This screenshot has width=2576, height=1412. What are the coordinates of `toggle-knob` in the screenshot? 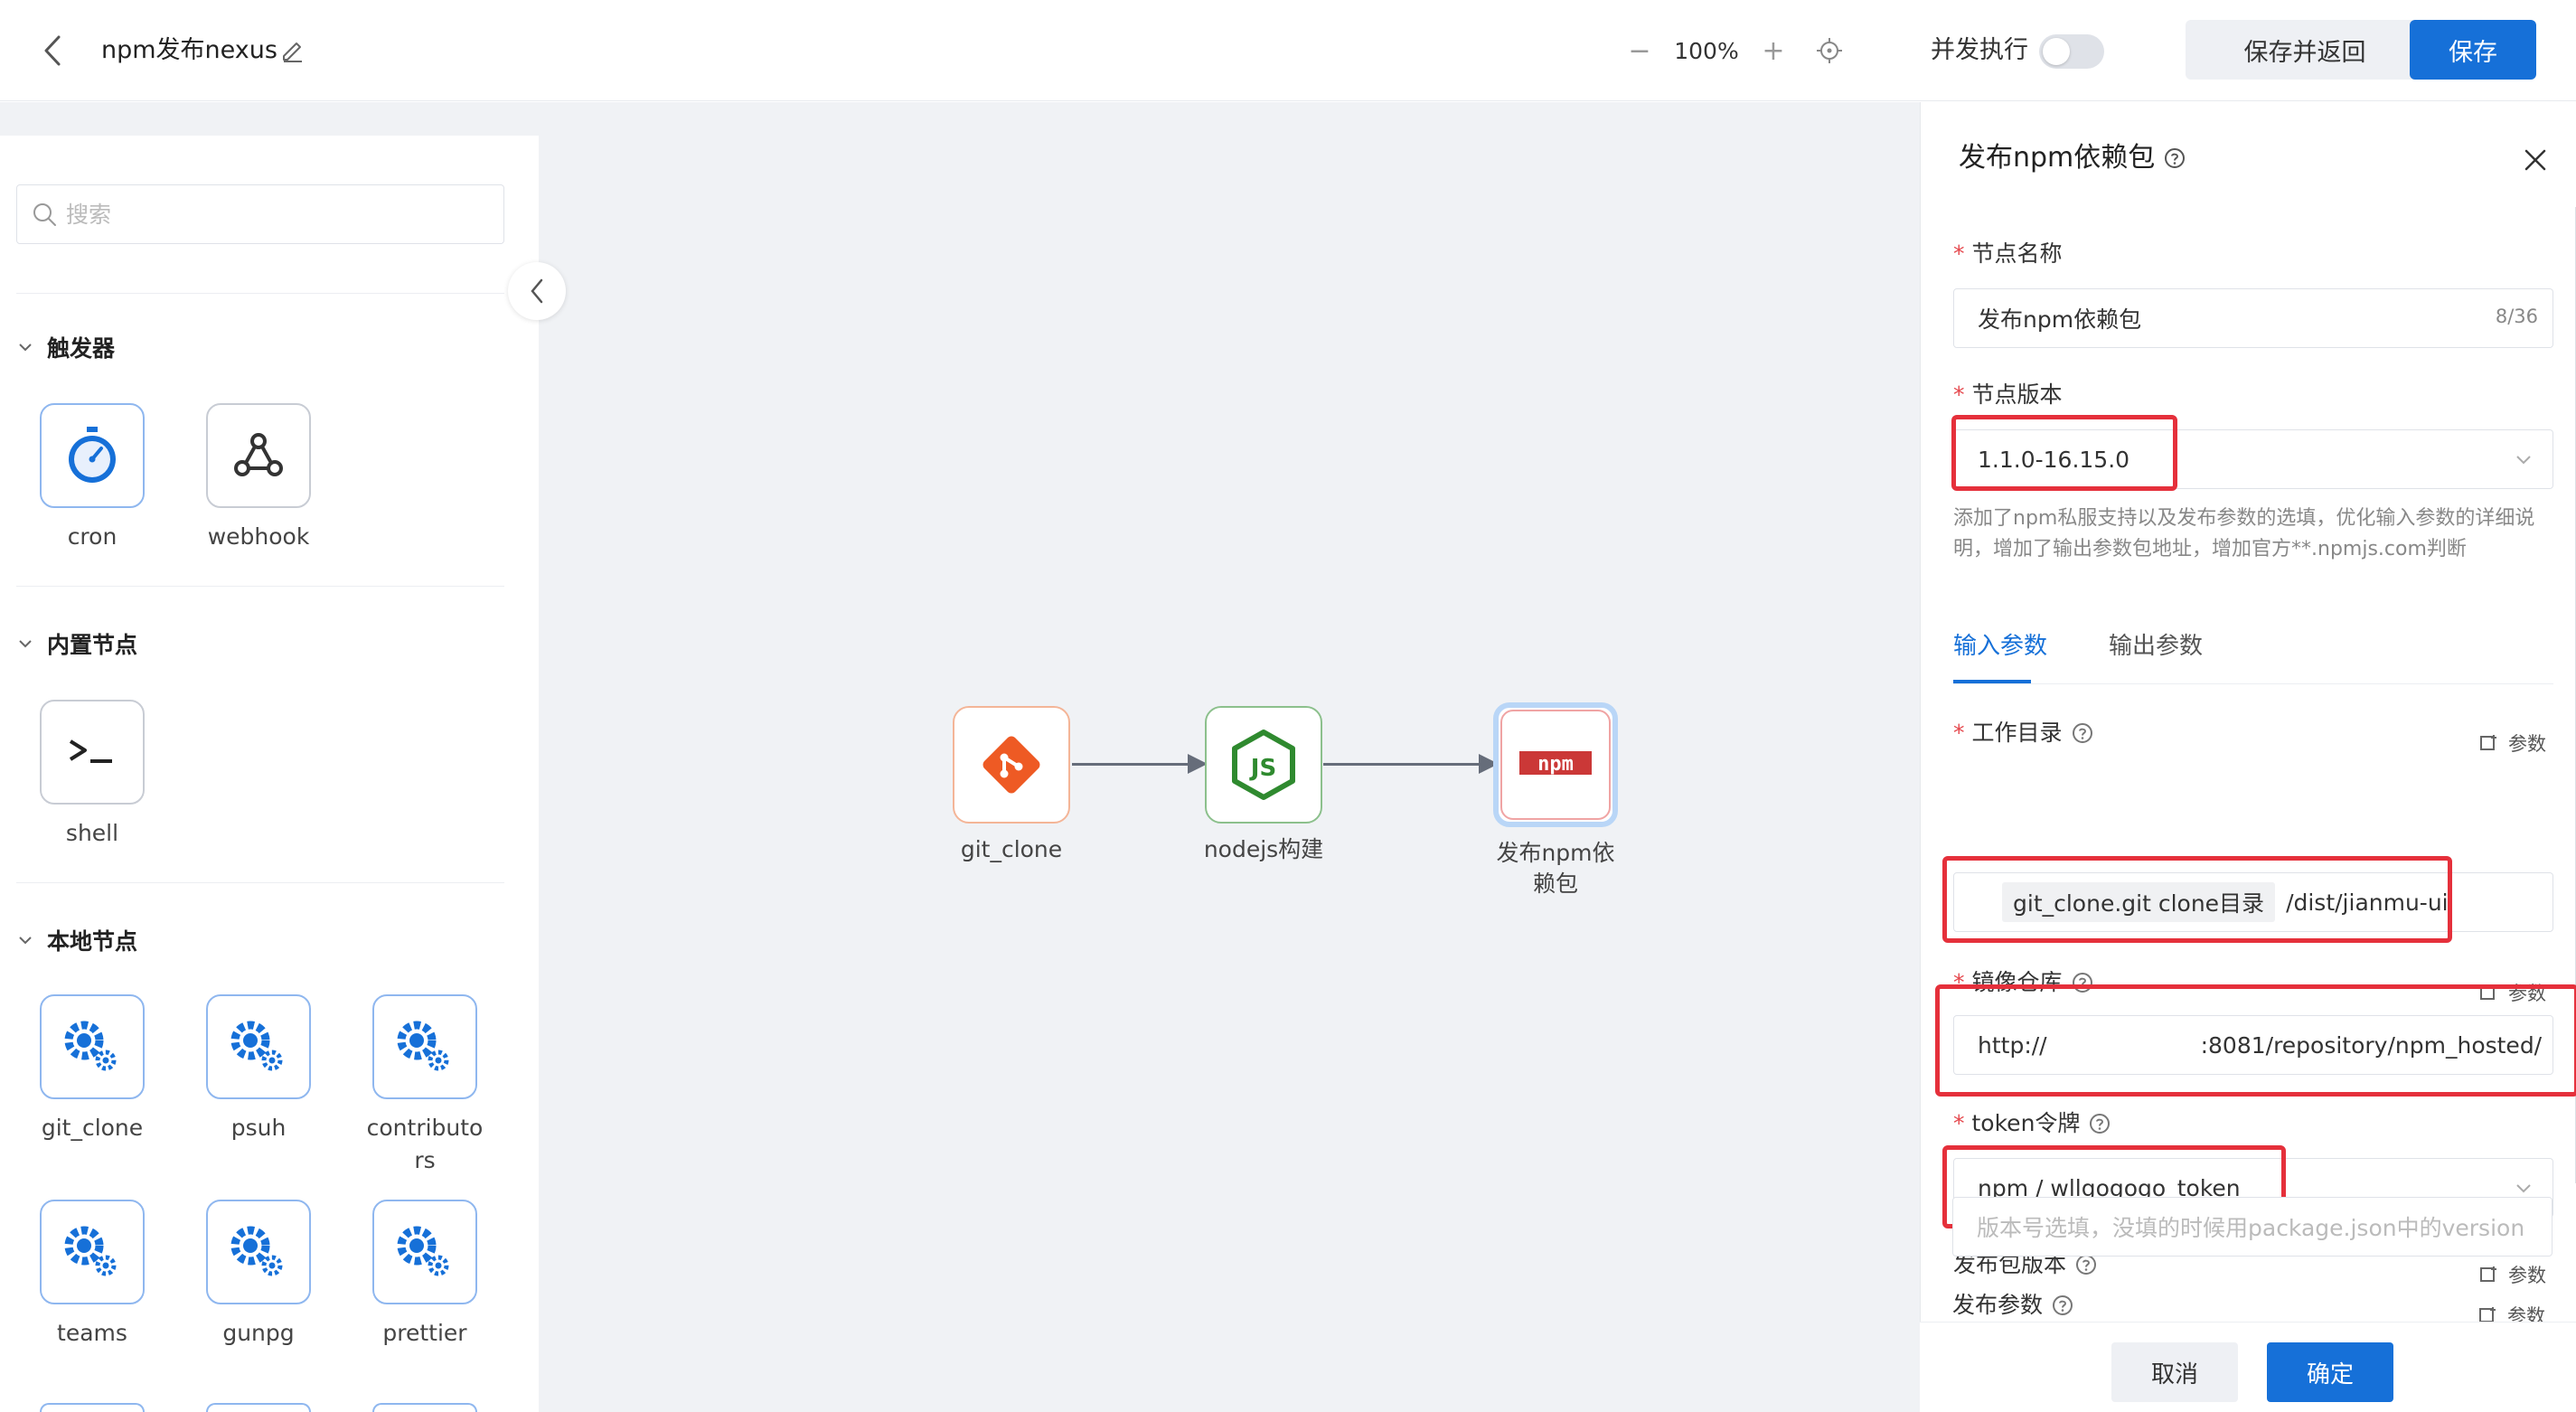 It's located at (2056, 51).